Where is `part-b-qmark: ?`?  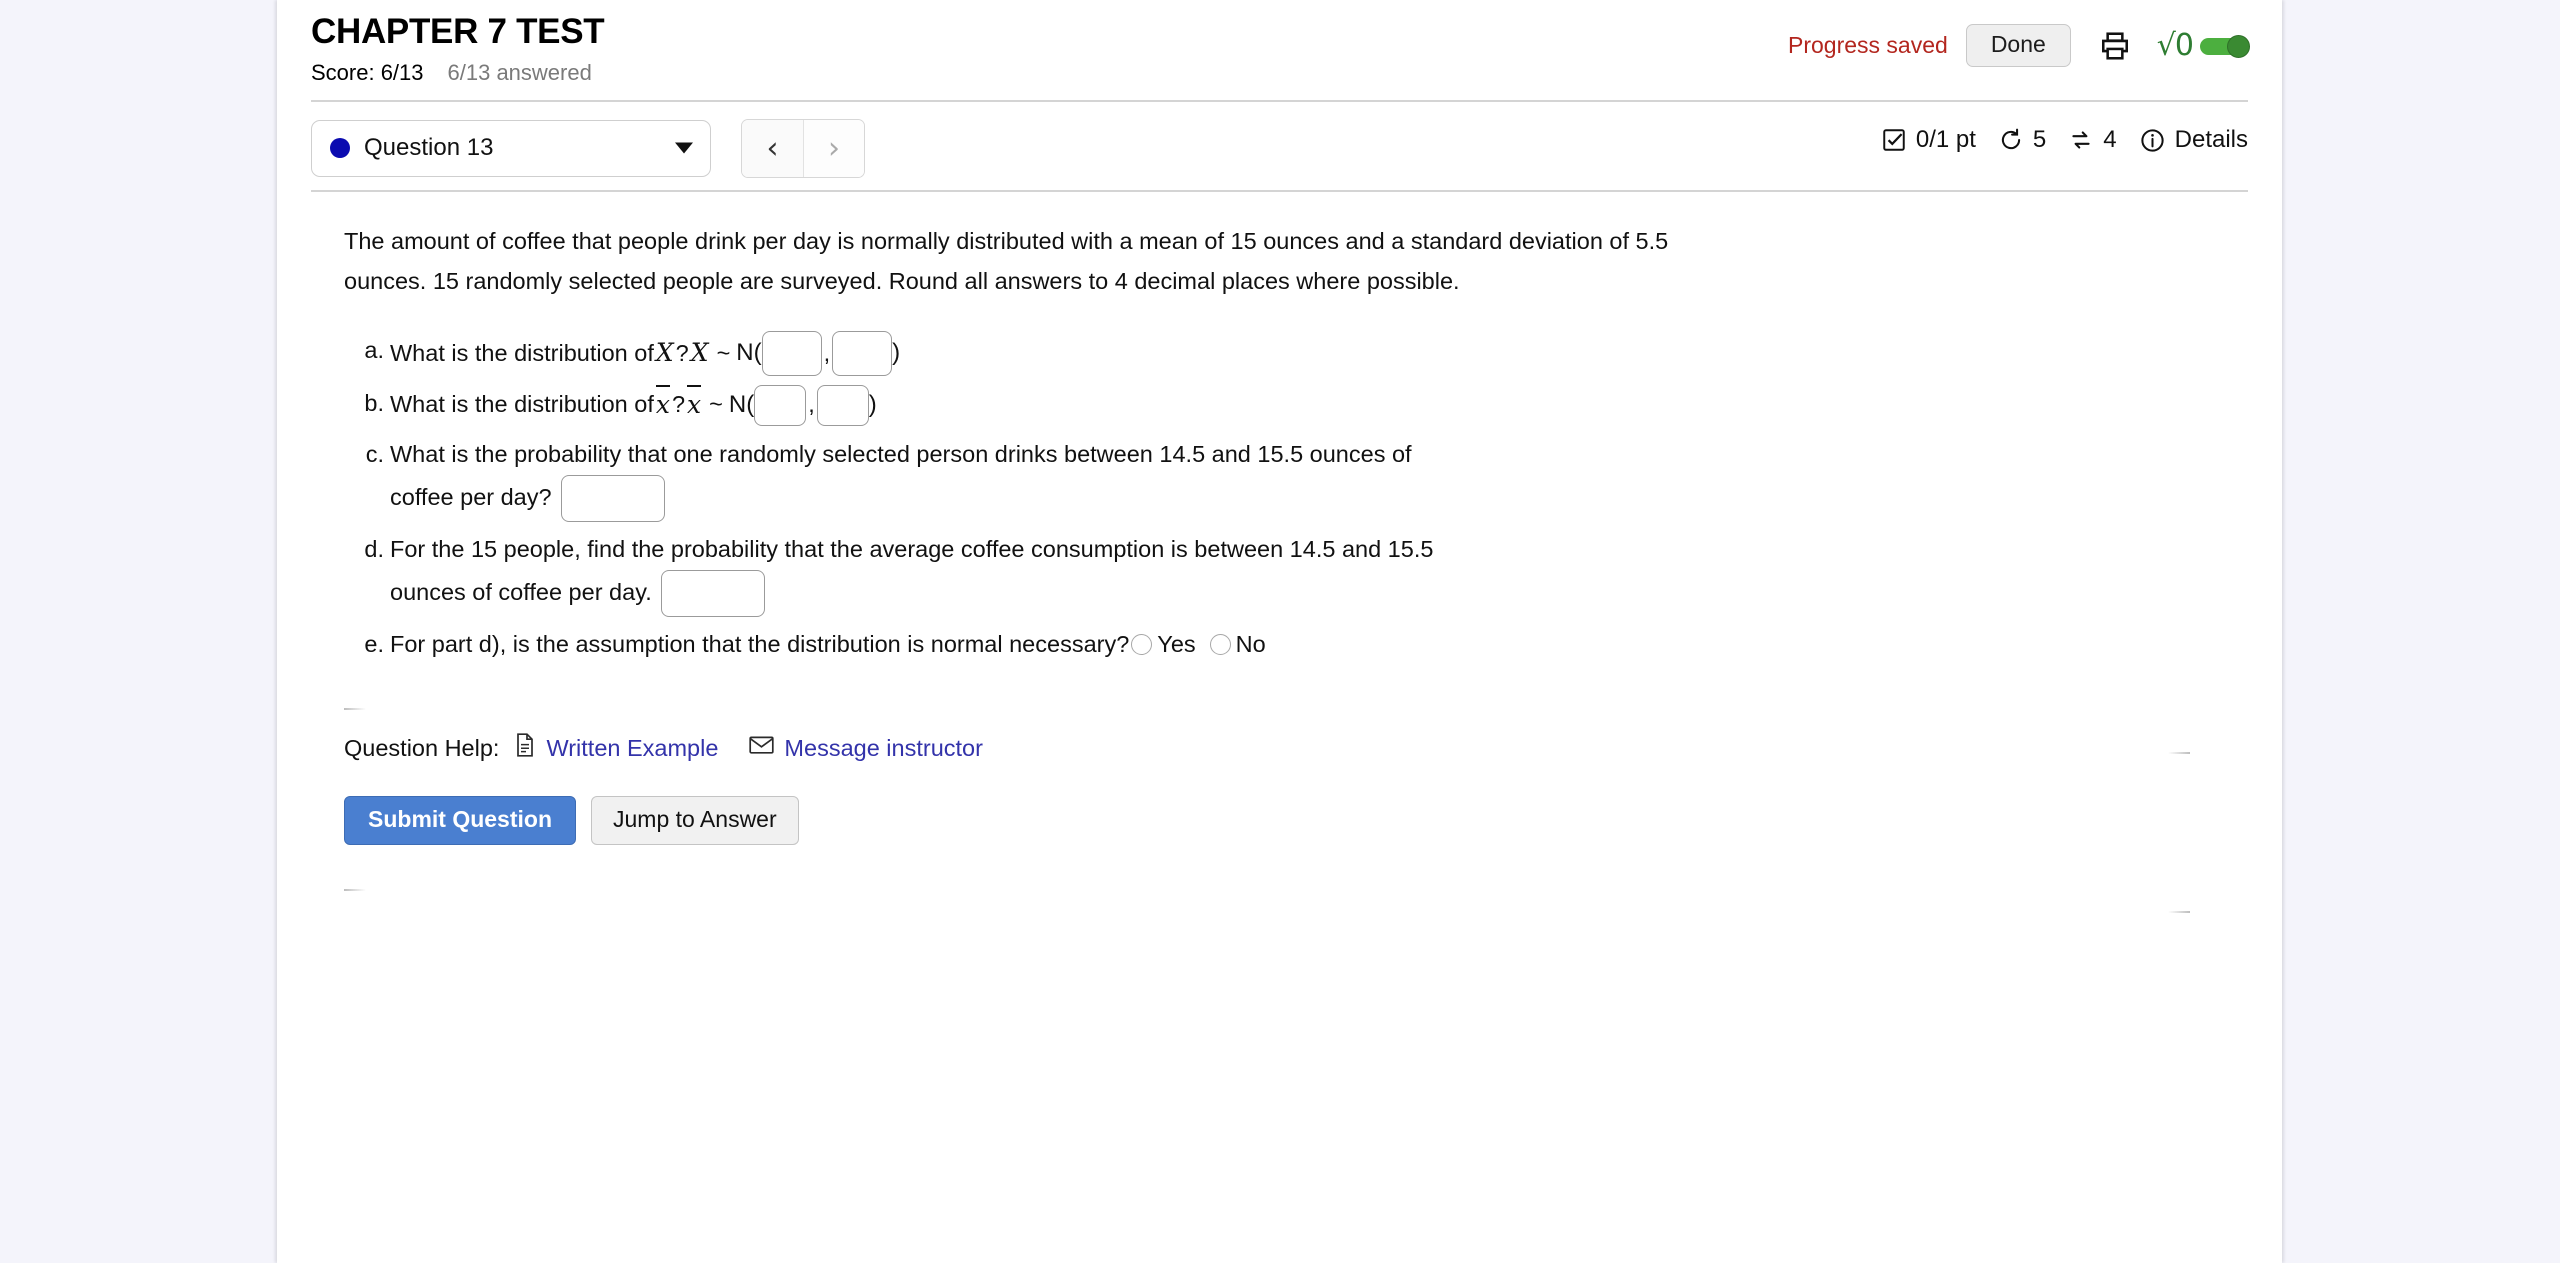
part-b-qmark: ? is located at coordinates (678, 404).